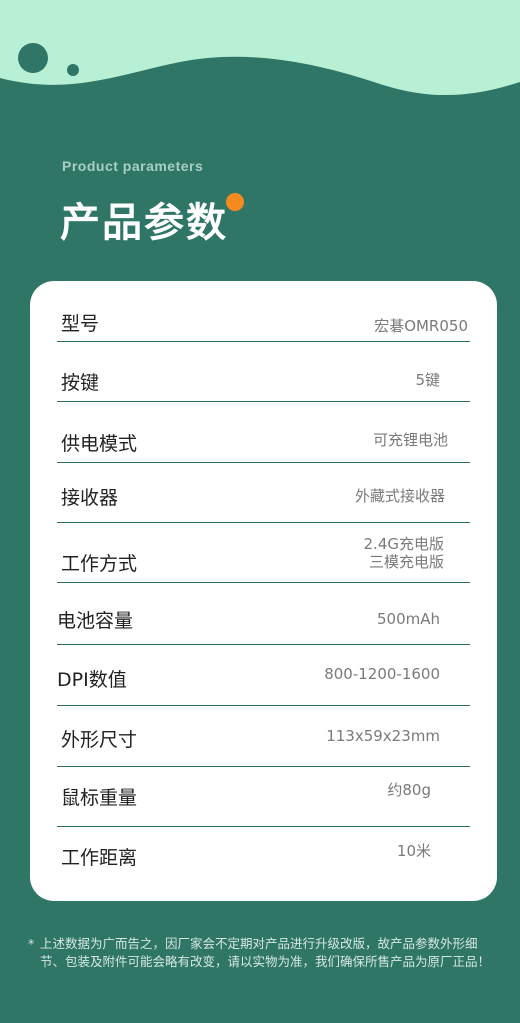 The image size is (520, 1023). I want to click on param-label: 接收器, so click(90, 498).